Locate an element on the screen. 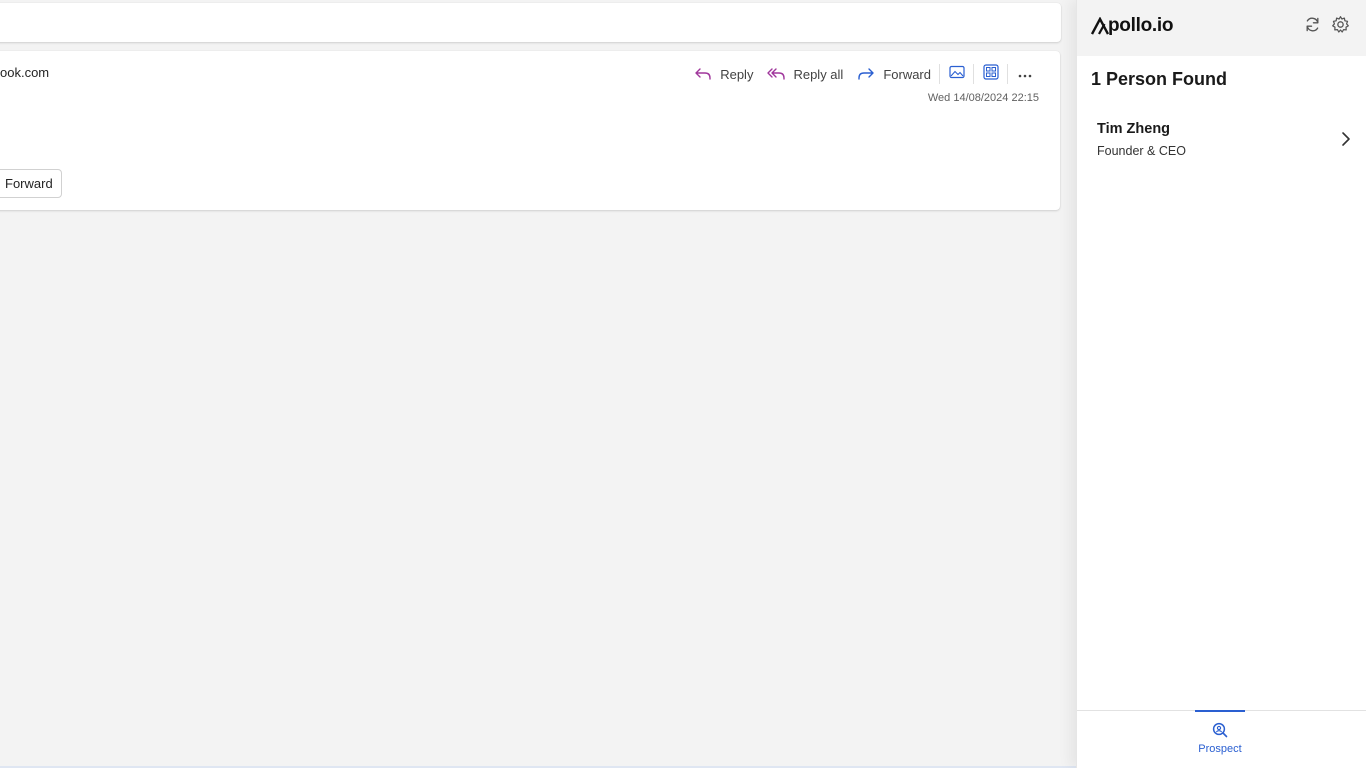  message-toolbar: Reply Reply all Forward is located at coordinates (863, 74).